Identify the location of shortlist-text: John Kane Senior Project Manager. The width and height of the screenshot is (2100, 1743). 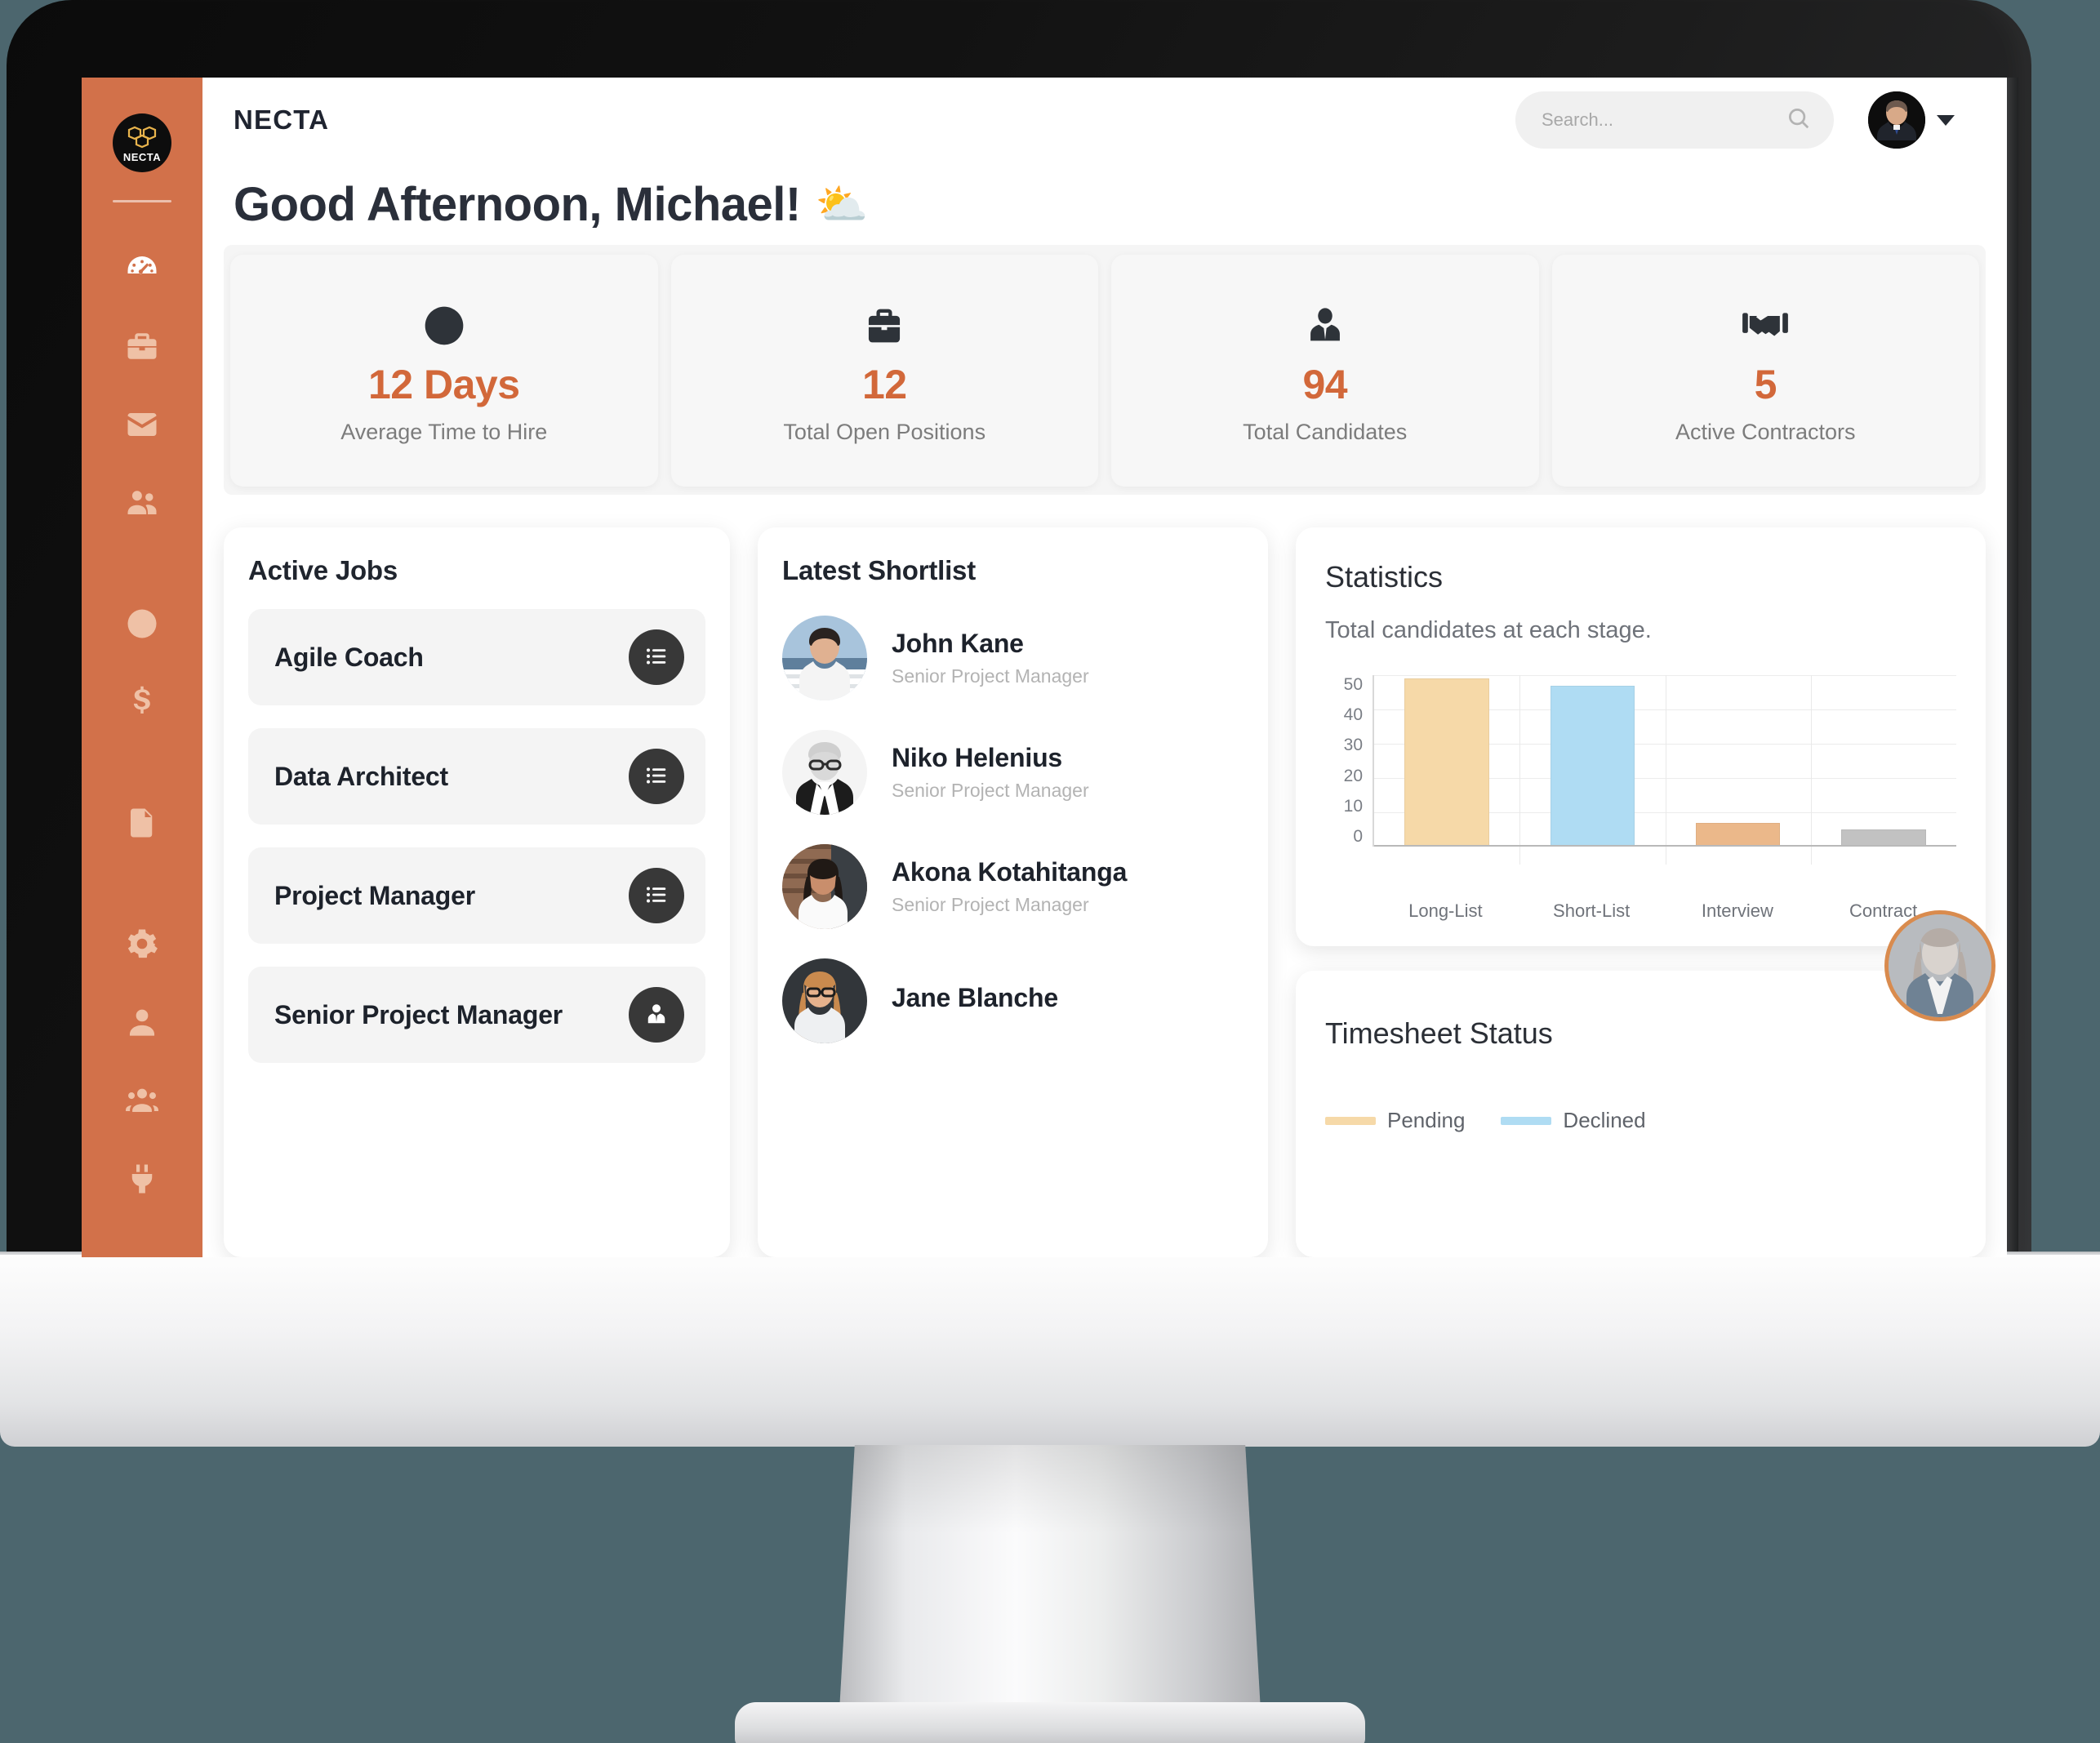
(990, 658).